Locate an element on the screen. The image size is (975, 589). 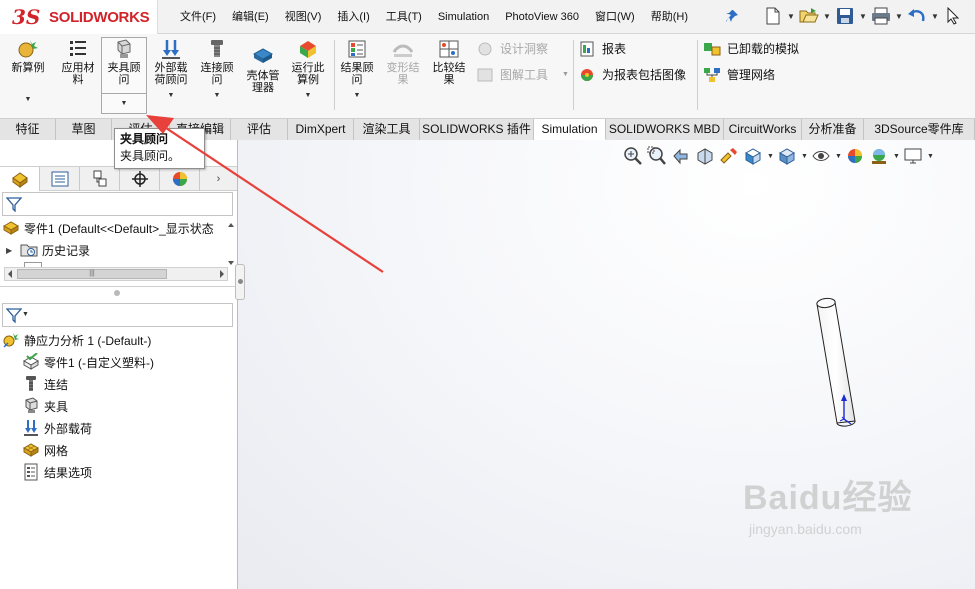
tab-circuitworks: CircuitWorks is located at coordinates (763, 129).